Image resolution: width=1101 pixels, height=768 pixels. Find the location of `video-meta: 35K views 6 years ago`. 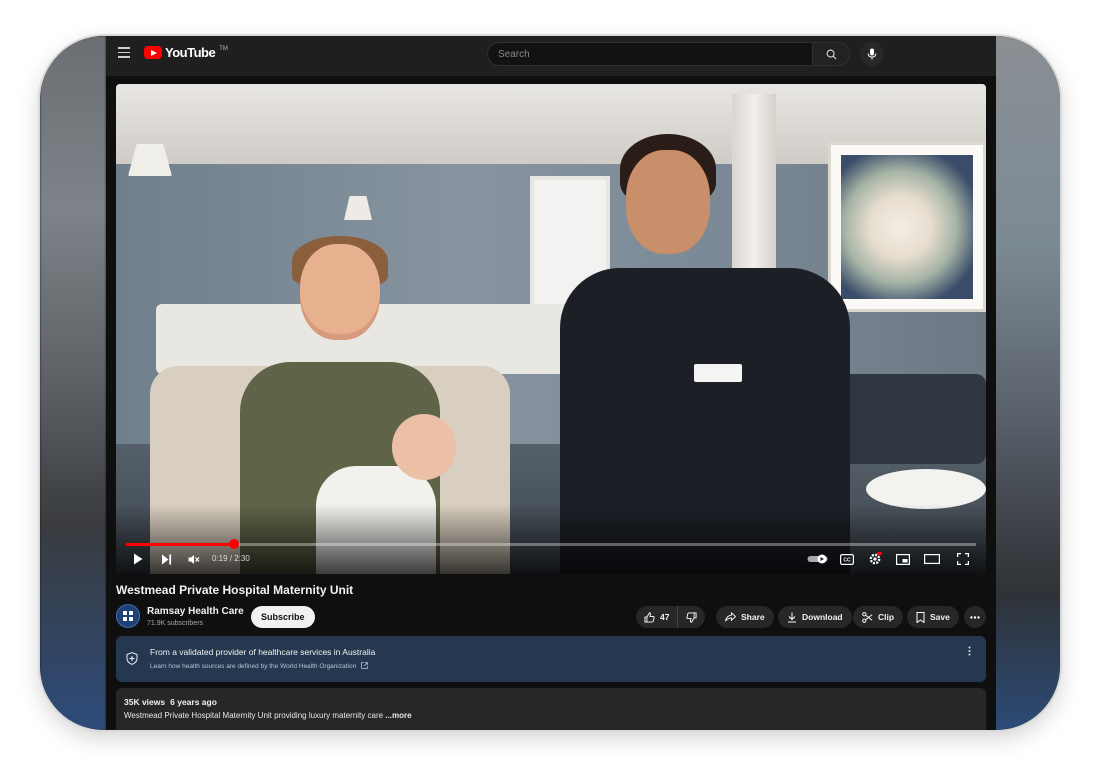

video-meta: 35K views 6 years ago is located at coordinates (170, 702).